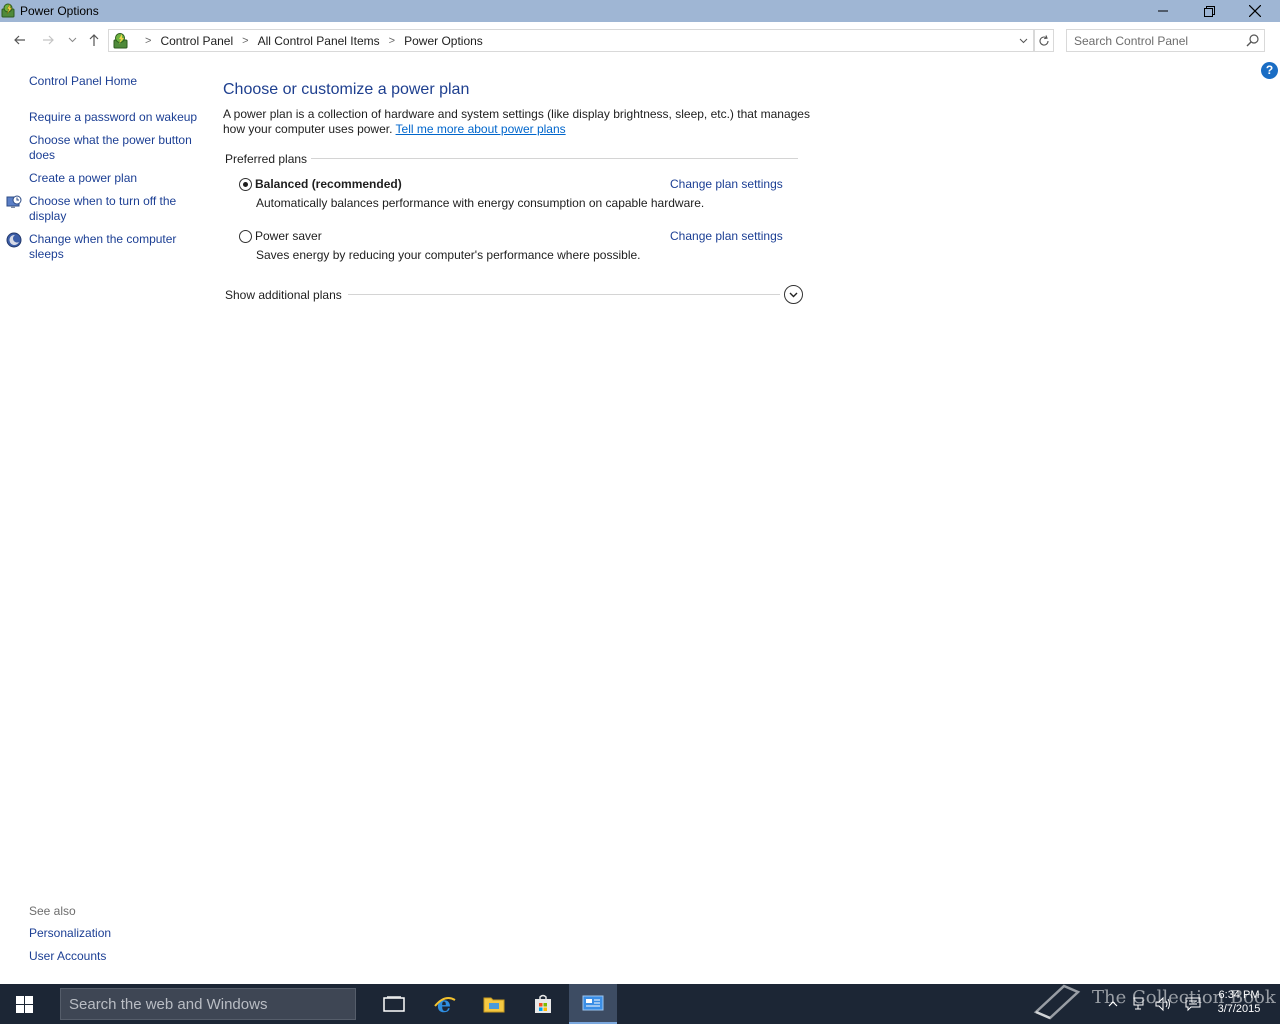 Image resolution: width=1280 pixels, height=1024 pixels. I want to click on taskbar-search, so click(208, 1004).